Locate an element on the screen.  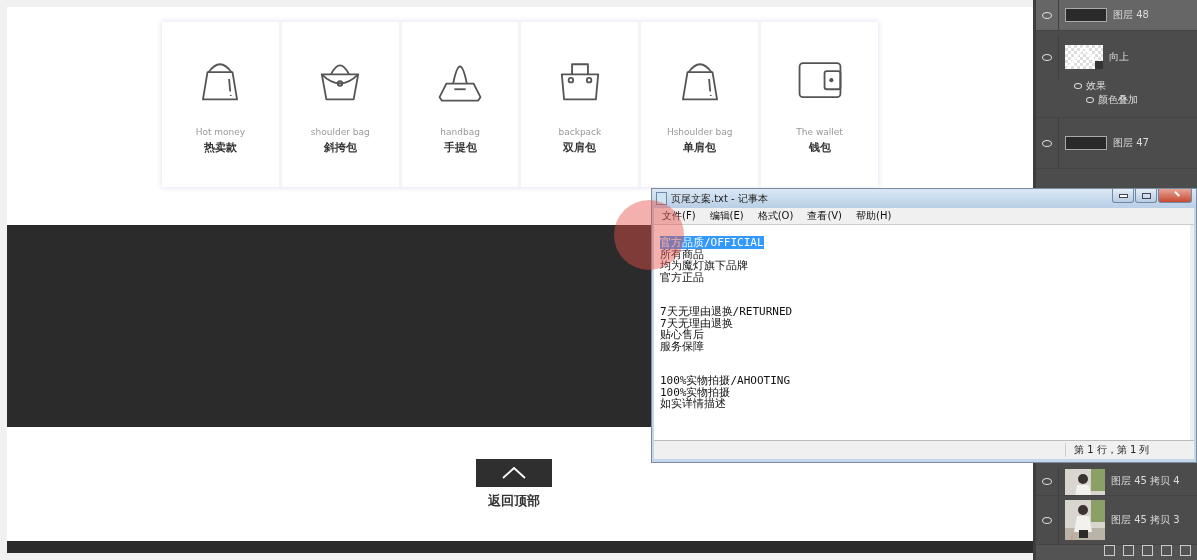
close-button is located at coordinates (1175, 196).